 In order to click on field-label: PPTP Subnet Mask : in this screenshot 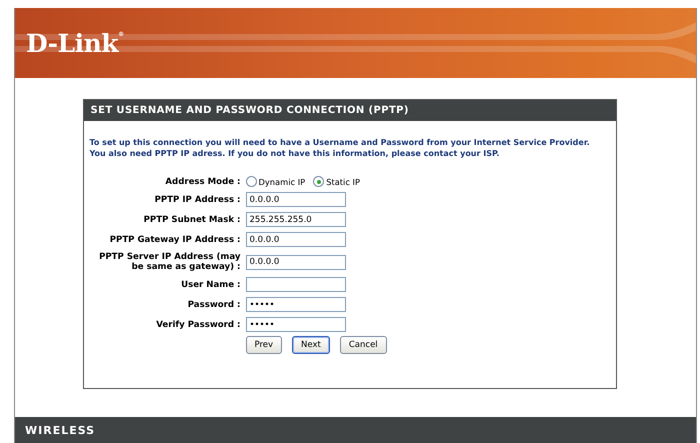, I will do `click(191, 219)`.